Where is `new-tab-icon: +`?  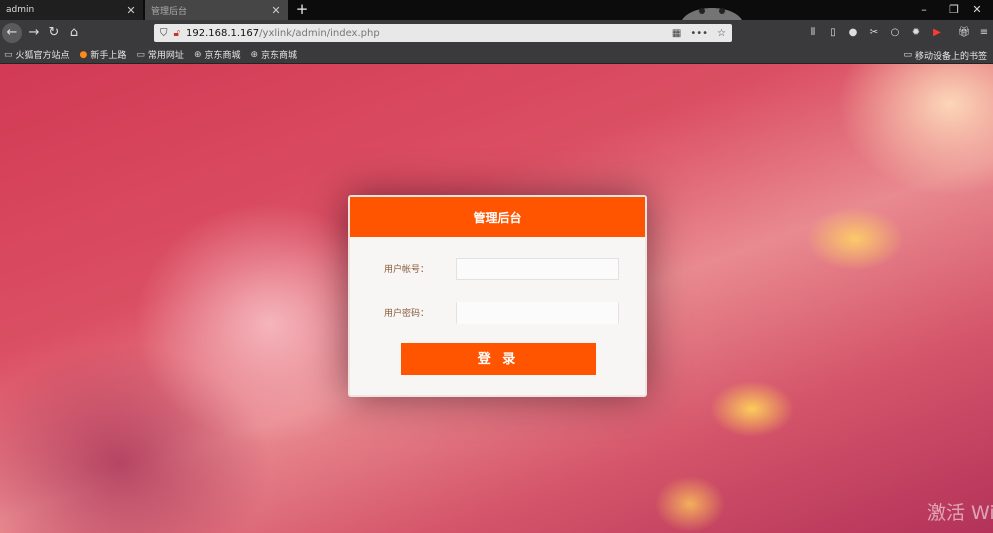 new-tab-icon: + is located at coordinates (302, 10).